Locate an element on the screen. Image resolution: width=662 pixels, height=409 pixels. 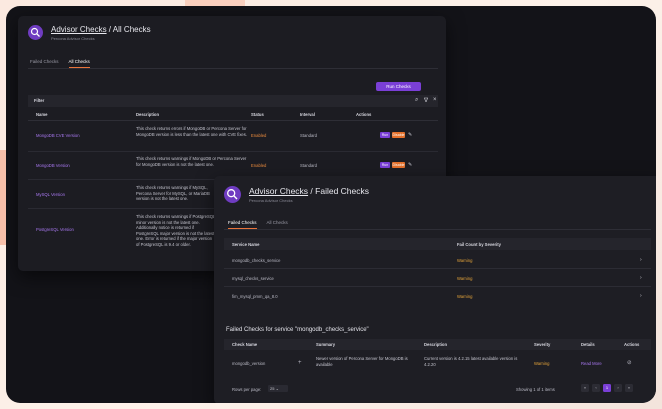
col-service-name: Service Name is located at coordinates (246, 244).